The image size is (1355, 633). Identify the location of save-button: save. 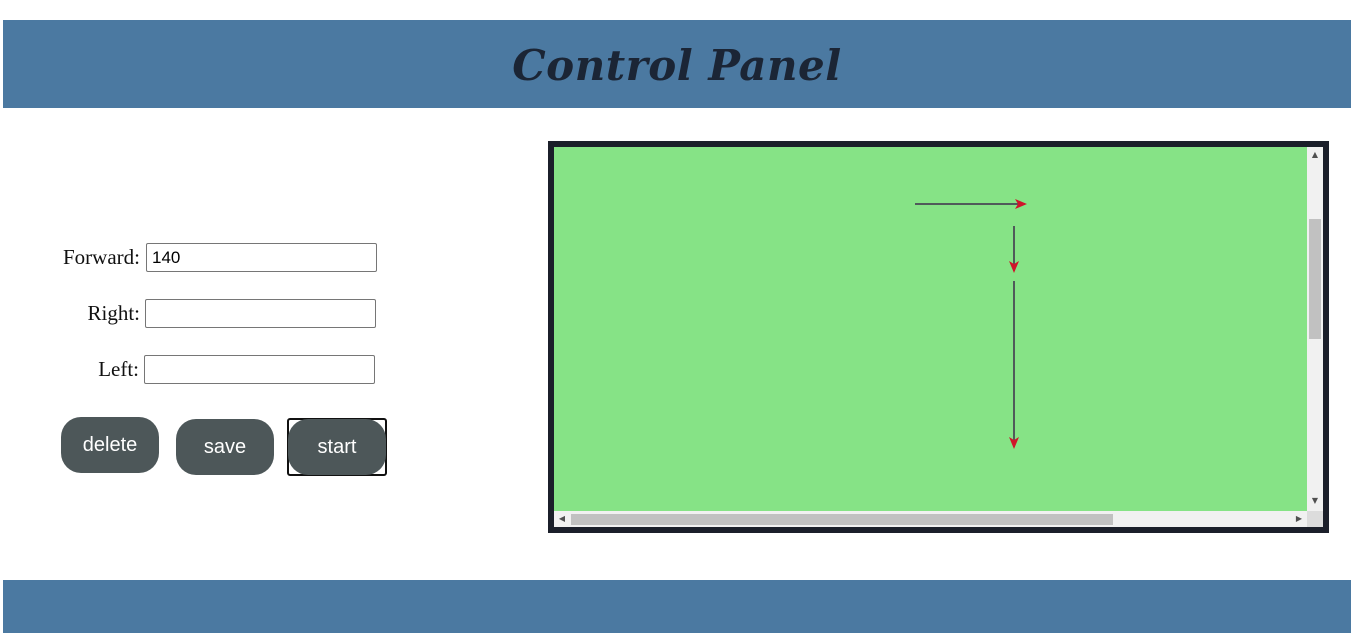
(225, 447).